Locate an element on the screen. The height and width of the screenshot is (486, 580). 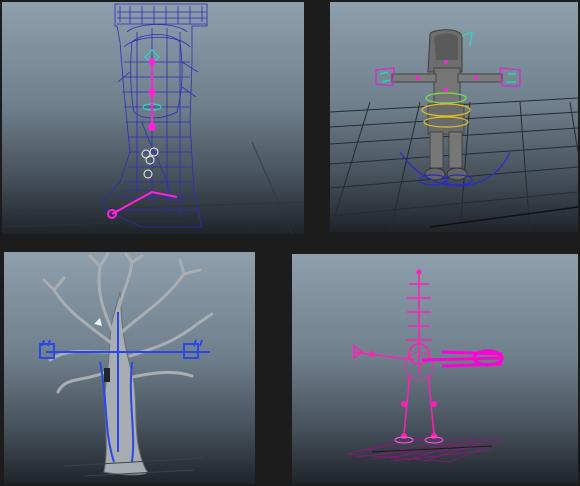
locators is located at coordinates (150, 163).